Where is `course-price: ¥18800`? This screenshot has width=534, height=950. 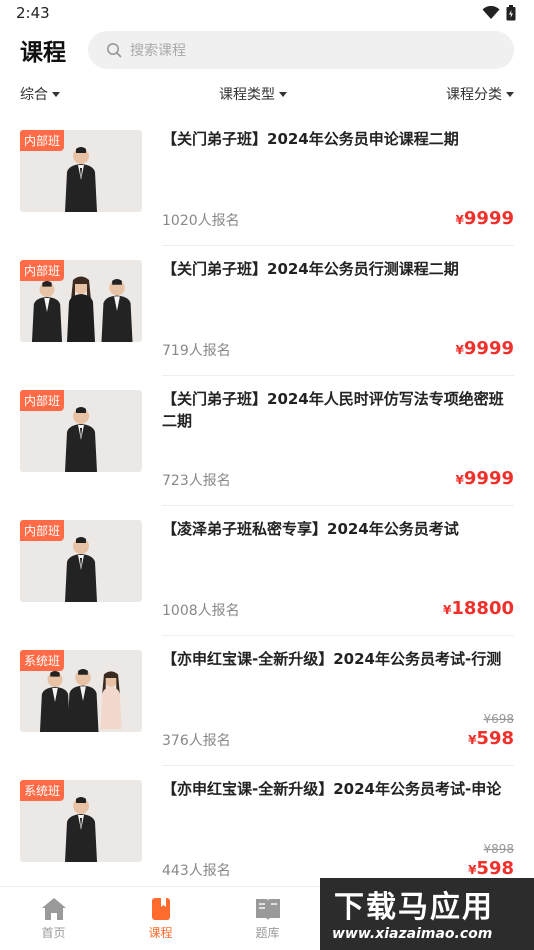 course-price: ¥18800 is located at coordinates (478, 608).